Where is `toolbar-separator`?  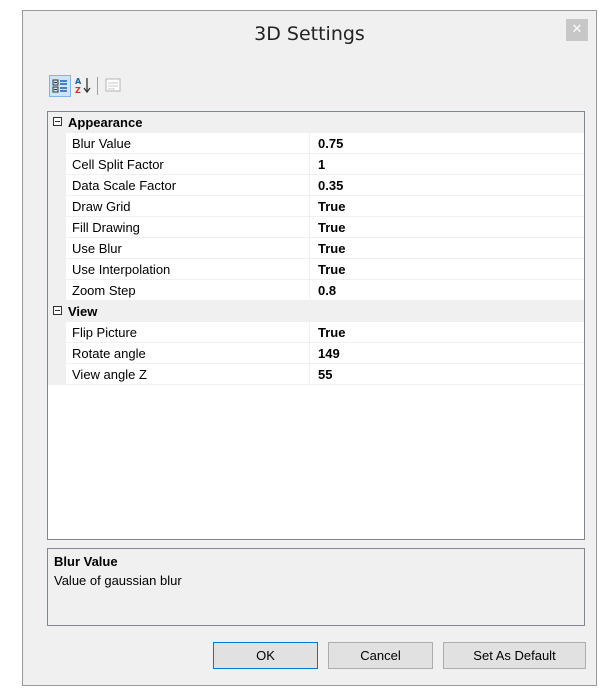 toolbar-separator is located at coordinates (97, 86).